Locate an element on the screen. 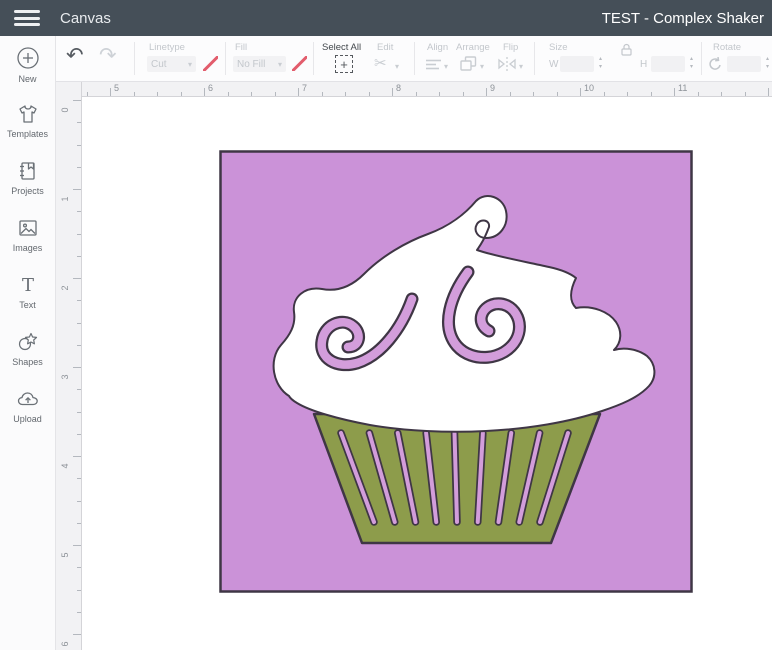 The image size is (772, 650). width-stepper: ▴ ▾ is located at coordinates (600, 64).